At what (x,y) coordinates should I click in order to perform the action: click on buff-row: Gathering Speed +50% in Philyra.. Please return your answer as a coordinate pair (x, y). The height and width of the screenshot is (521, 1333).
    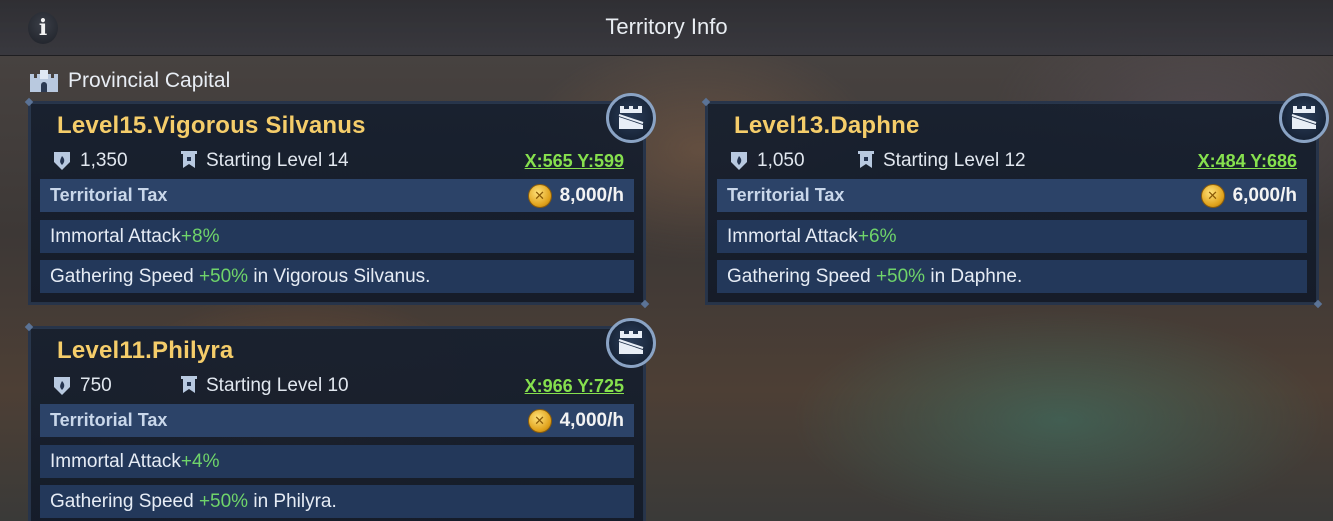
    Looking at the image, I should click on (337, 501).